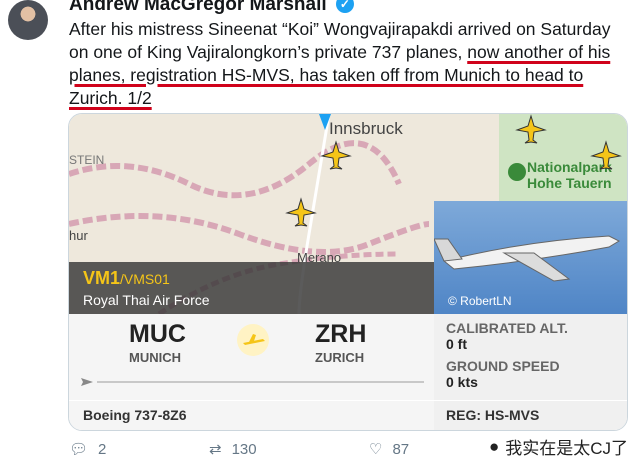 The width and height of the screenshot is (640, 474). I want to click on map-label-hur: hur, so click(78, 235).